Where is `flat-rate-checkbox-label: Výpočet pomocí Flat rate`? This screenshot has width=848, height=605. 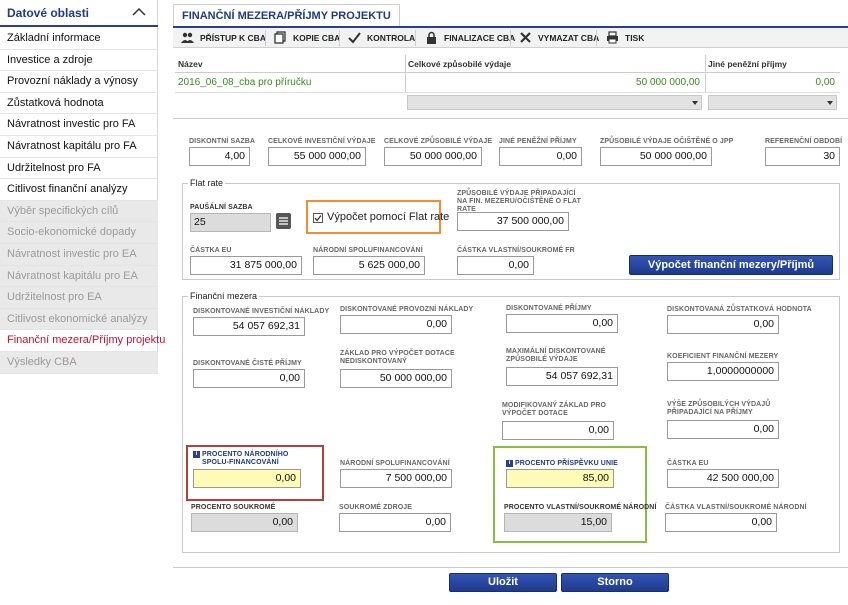 flat-rate-checkbox-label: Výpočet pomocí Flat rate is located at coordinates (388, 217).